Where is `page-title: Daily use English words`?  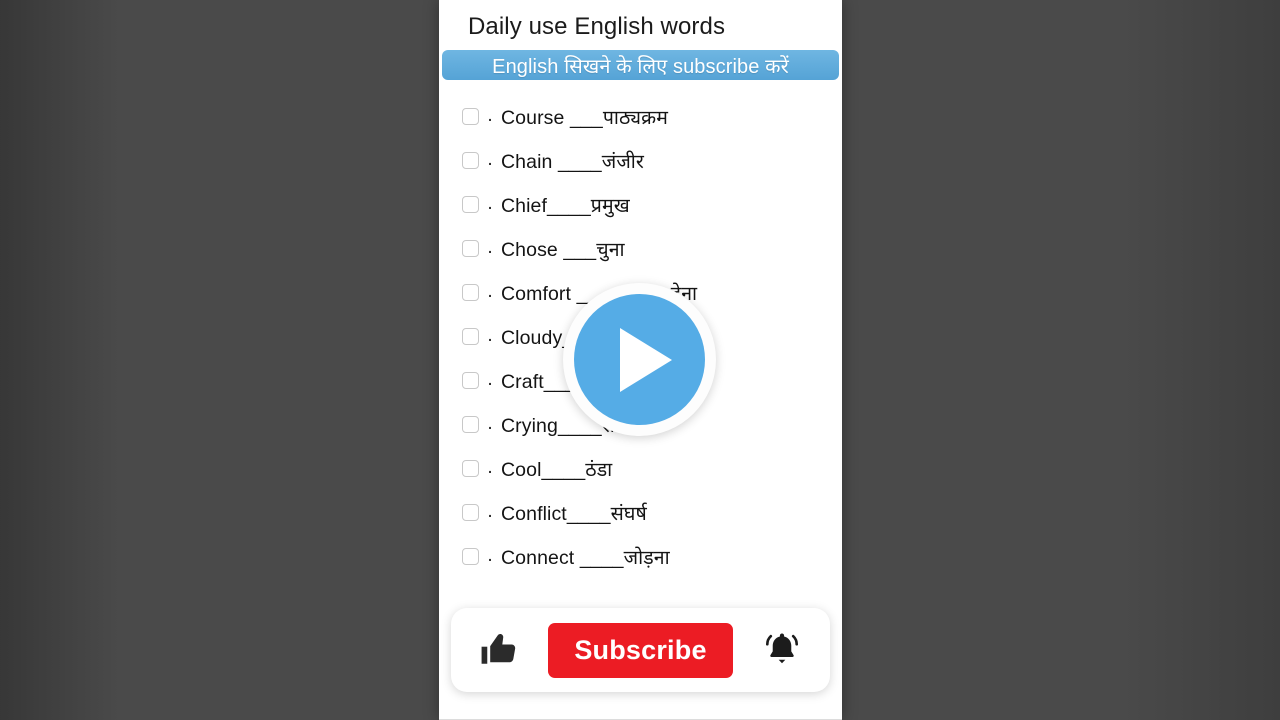
page-title: Daily use English words is located at coordinates (597, 26).